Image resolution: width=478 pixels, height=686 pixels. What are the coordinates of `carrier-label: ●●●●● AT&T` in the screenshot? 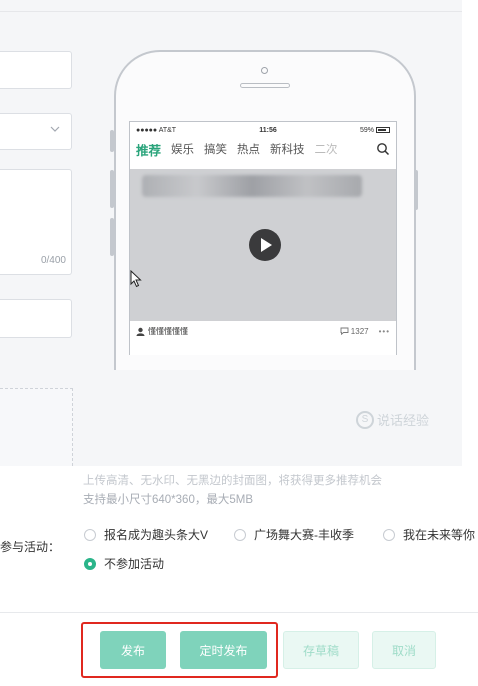 It's located at (156, 130).